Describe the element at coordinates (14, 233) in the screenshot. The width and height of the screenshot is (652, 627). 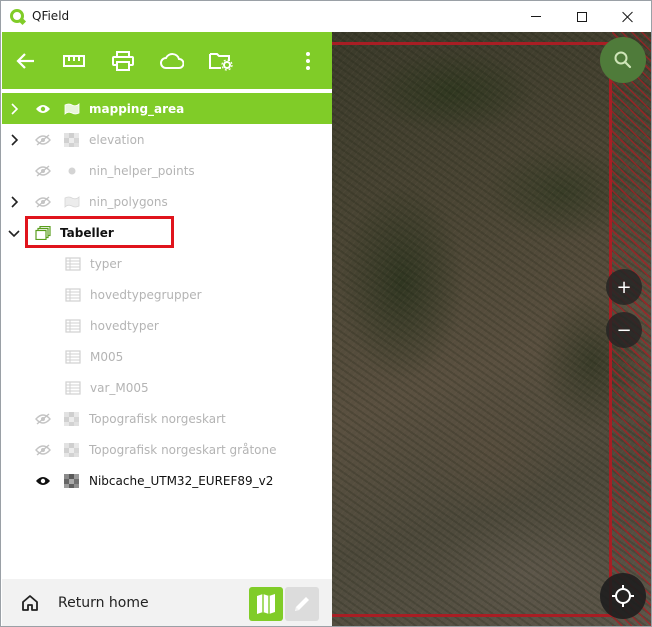
I see `chevron-down-icon` at that location.